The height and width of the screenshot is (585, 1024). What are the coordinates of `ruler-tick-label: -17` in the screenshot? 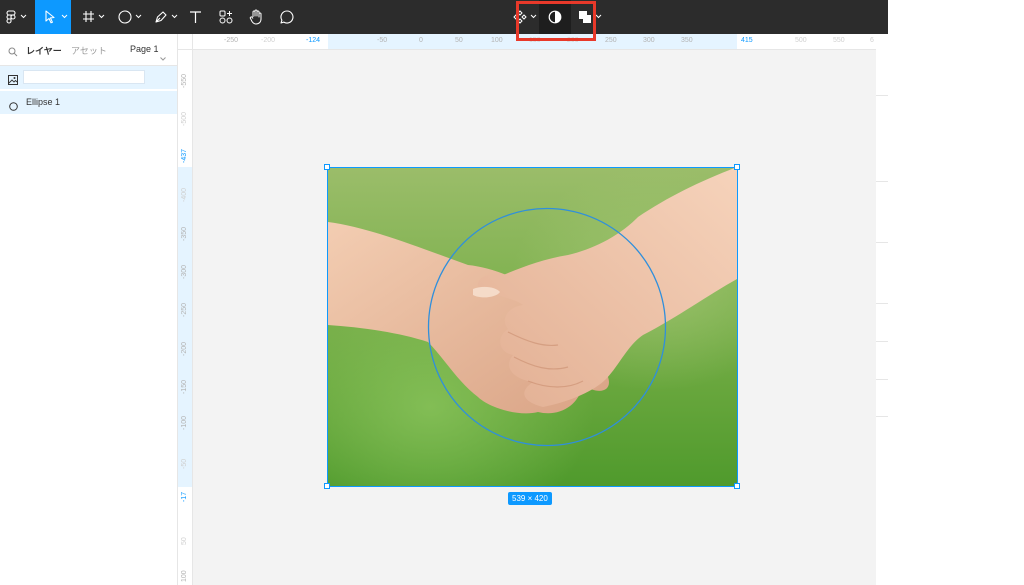 It's located at (184, 496).